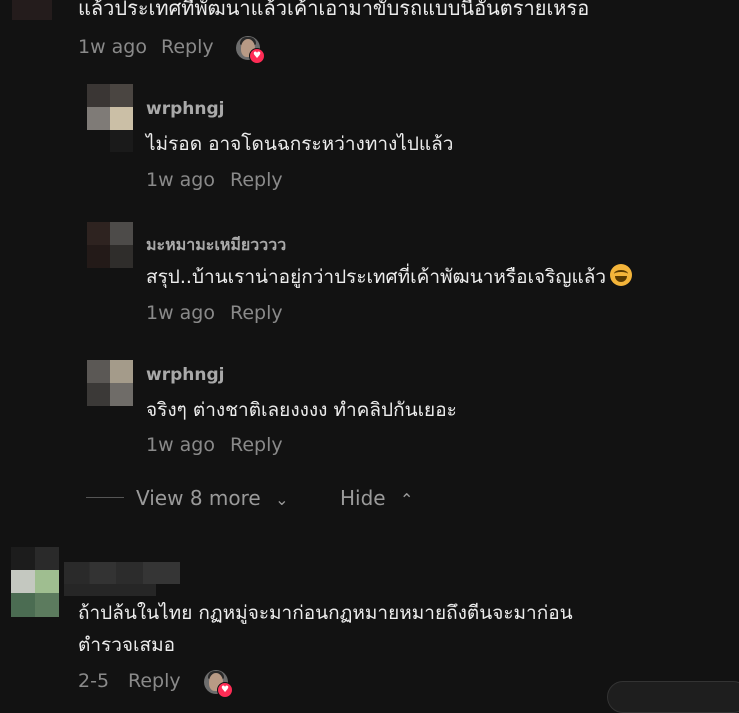 The height and width of the screenshot is (713, 739). Describe the element at coordinates (121, 141) in the screenshot. I see `reply-1-avatar-shadow` at that location.